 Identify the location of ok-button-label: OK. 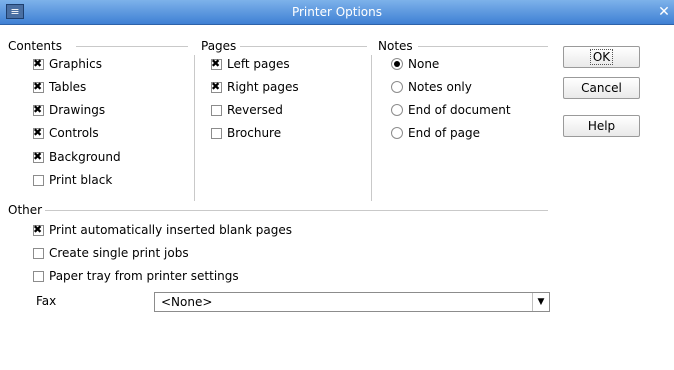
(601, 57).